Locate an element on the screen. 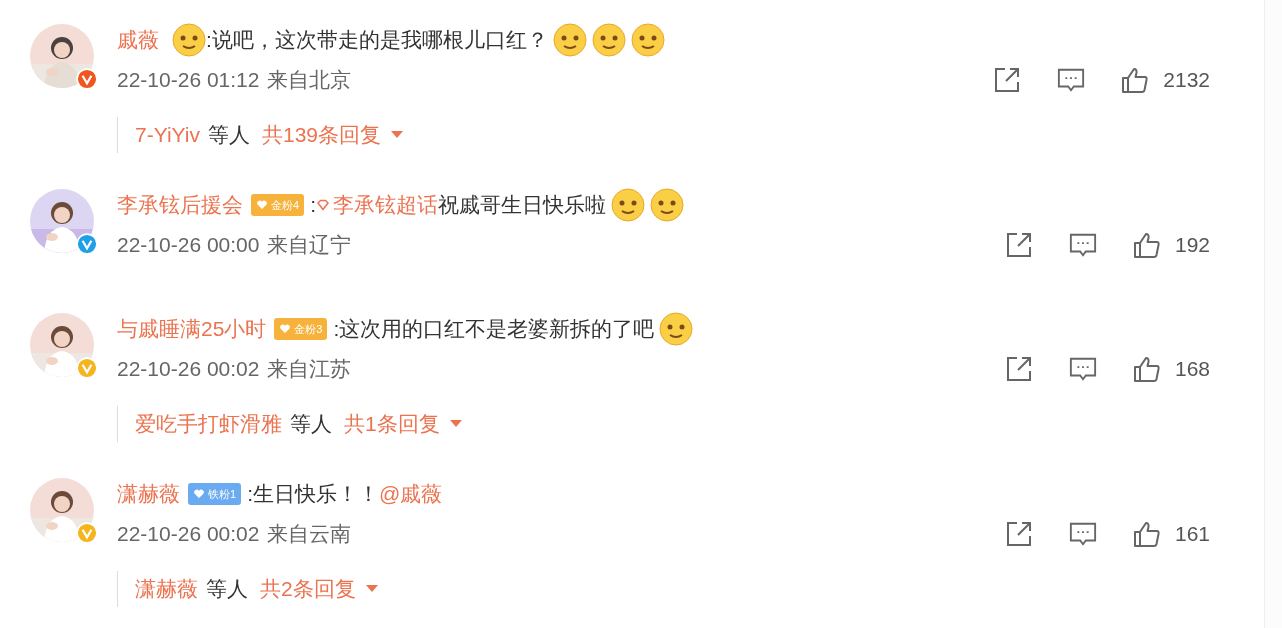 The image size is (1282, 628). user-name: 潇赫薇 is located at coordinates (148, 494).